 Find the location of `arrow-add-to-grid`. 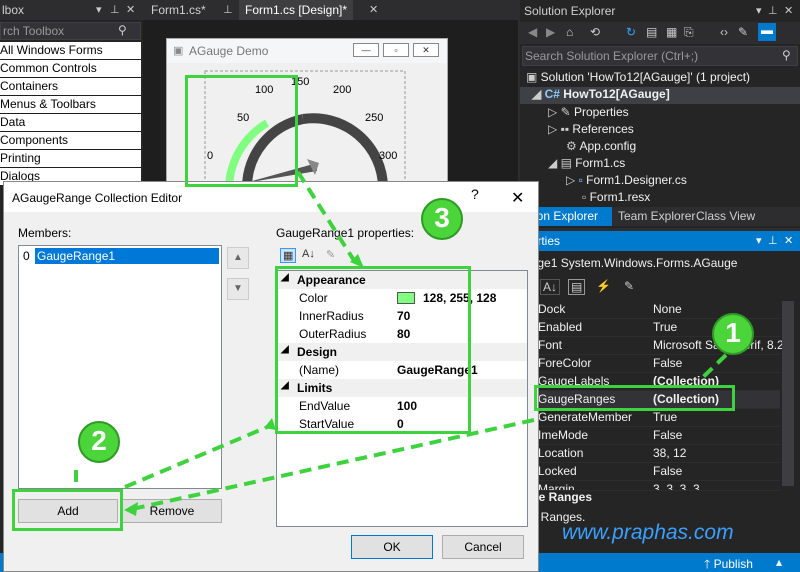

arrow-add-to-grid is located at coordinates (198, 456).